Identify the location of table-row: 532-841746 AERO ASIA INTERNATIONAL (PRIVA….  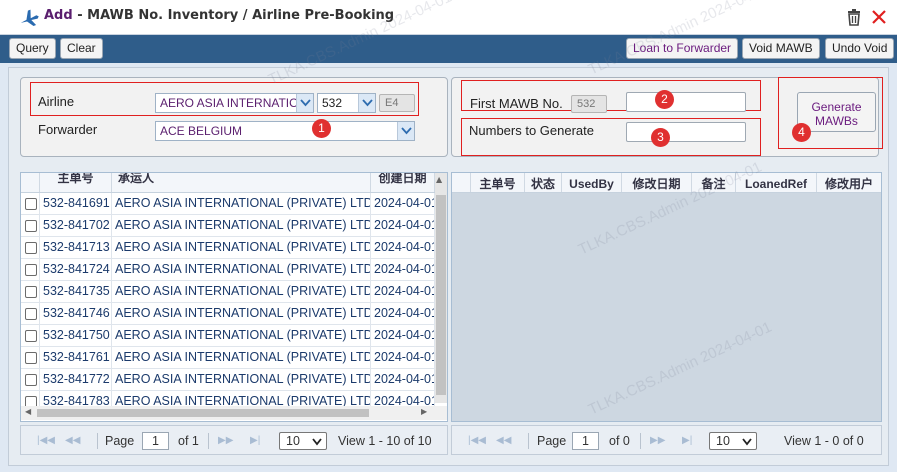
(228, 314).